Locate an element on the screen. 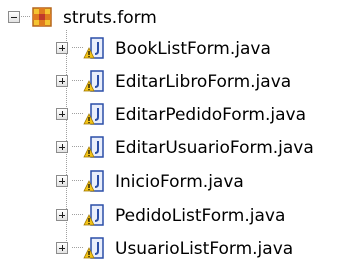 This screenshot has width=350, height=263. tree-item-package: struts.form is located at coordinates (110, 17).